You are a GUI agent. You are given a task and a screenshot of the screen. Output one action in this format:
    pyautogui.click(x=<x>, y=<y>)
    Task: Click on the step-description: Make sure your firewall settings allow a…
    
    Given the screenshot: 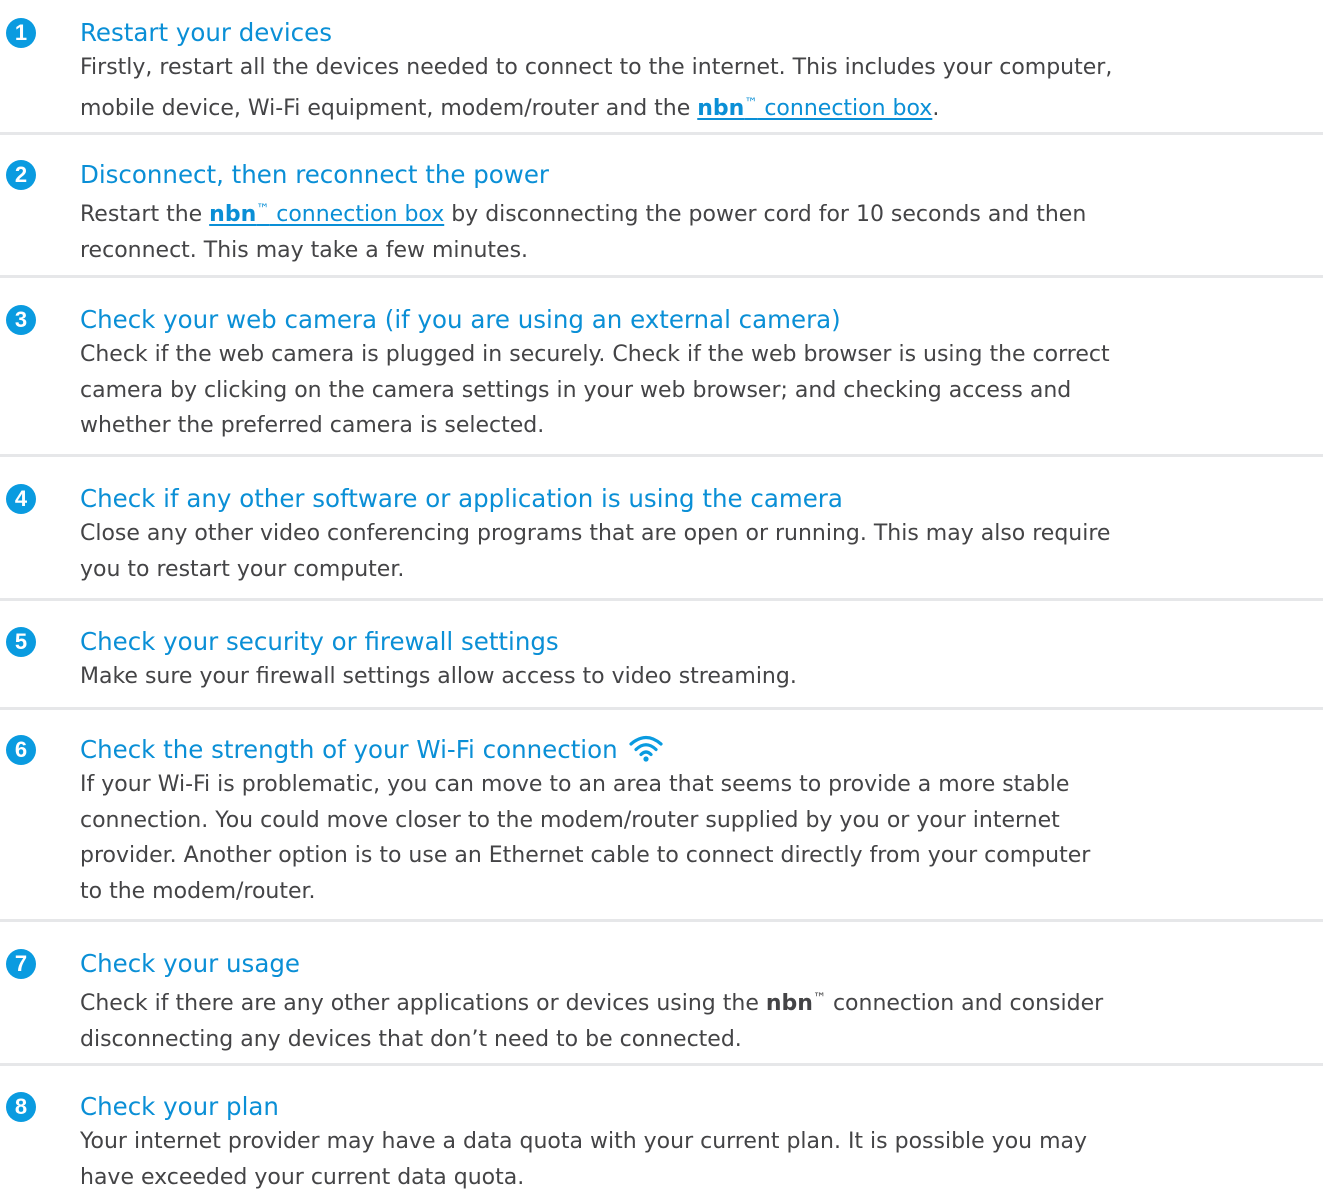 What is the action you would take?
    pyautogui.click(x=700, y=677)
    